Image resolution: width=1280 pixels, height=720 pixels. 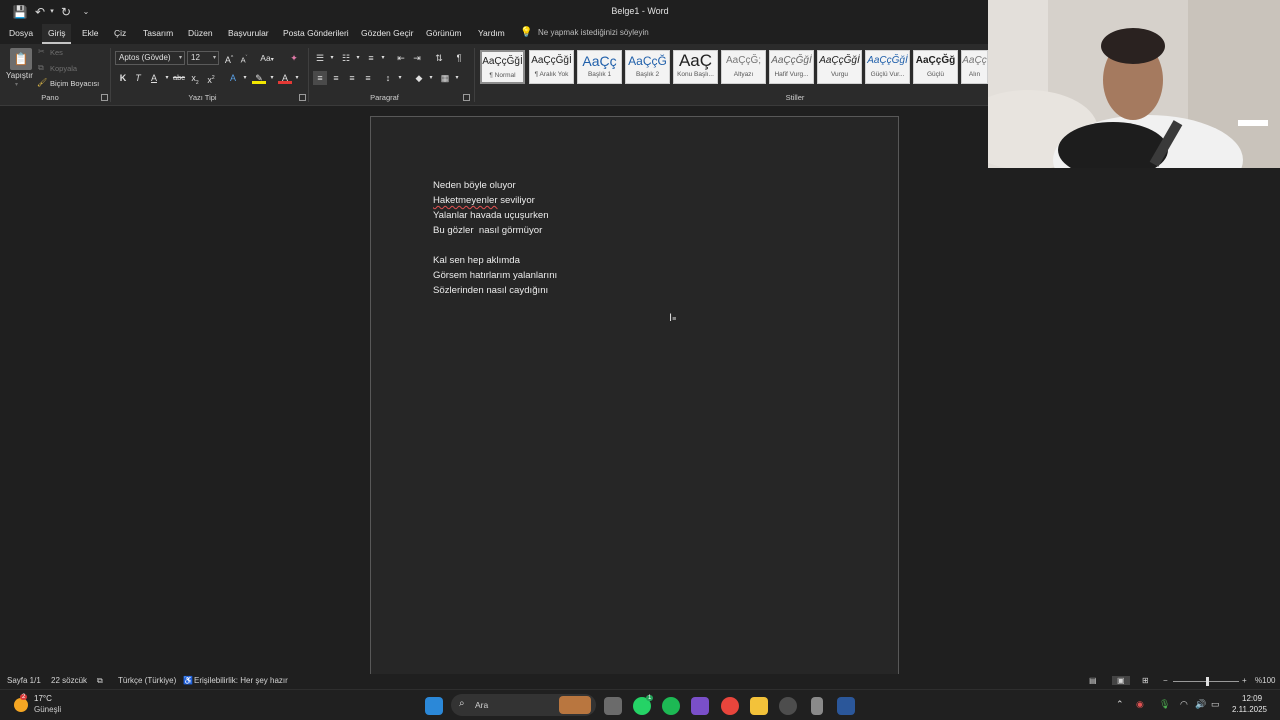 I want to click on print-layout-icon: ▣, so click(x=1121, y=680).